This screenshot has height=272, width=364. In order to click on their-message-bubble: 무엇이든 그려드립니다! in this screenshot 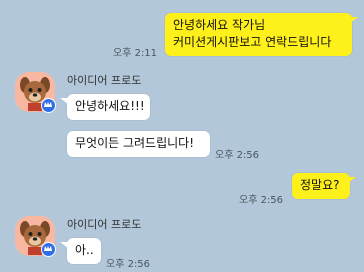, I will do `click(138, 144)`.